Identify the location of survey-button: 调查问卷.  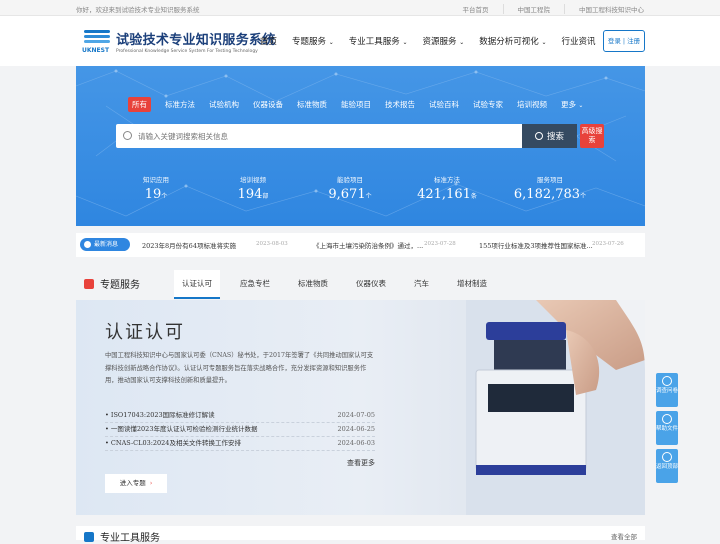
(667, 390).